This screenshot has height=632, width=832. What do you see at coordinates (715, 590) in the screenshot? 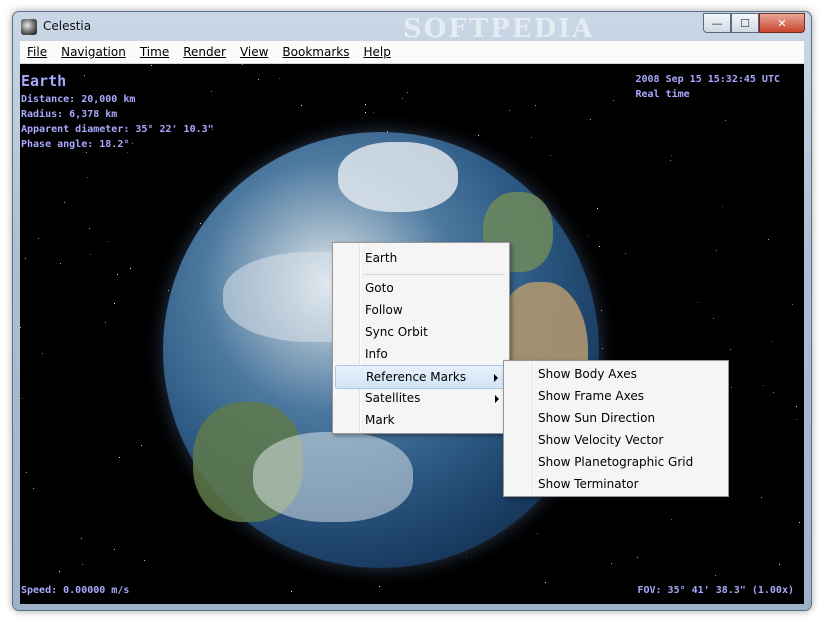
I see `hud-fov: FOV: 35° 41' 38.3" (1.00x)` at bounding box center [715, 590].